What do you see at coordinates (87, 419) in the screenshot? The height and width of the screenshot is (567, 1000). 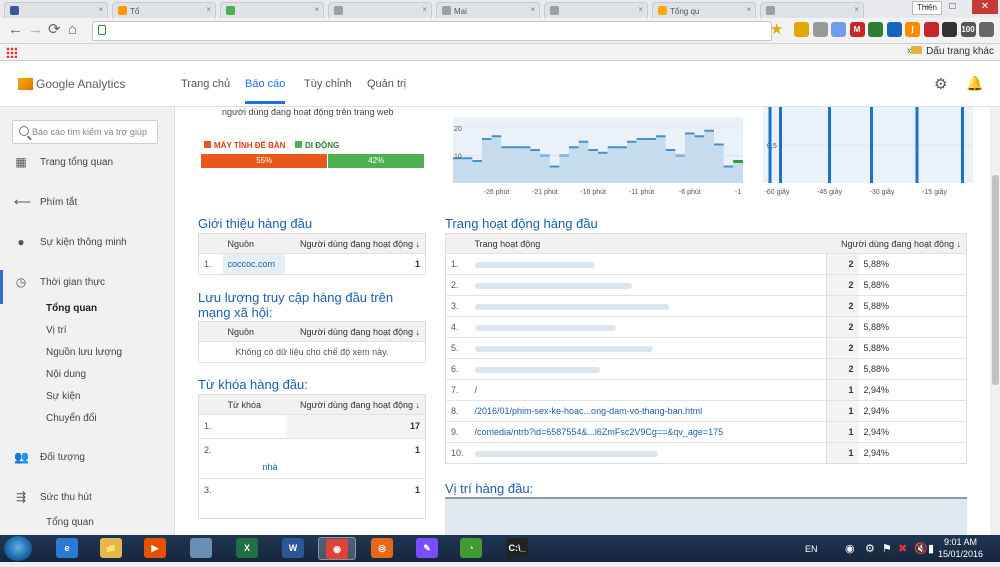 I see `sidebar-item: Chuyển đổi` at bounding box center [87, 419].